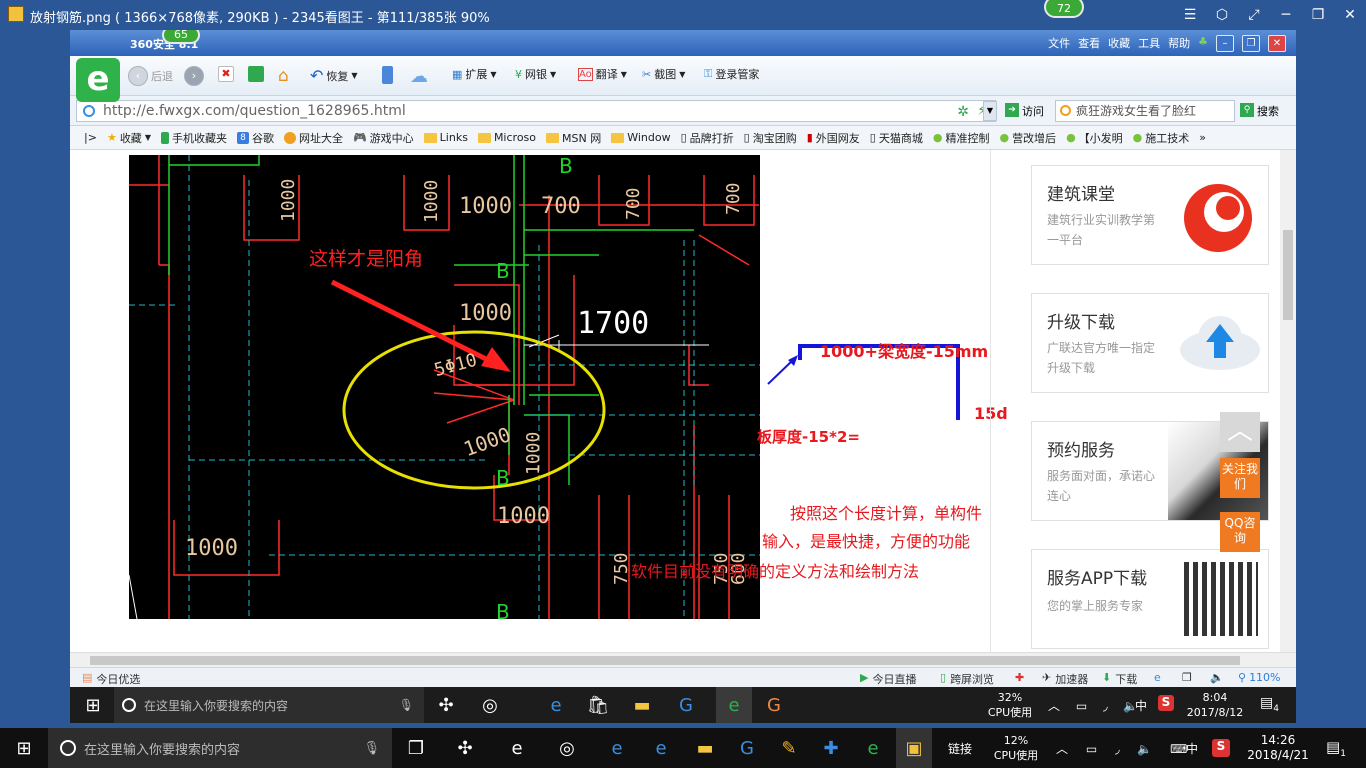  What do you see at coordinates (1286, 15) in the screenshot?
I see `minimize-button: ─` at bounding box center [1286, 15].